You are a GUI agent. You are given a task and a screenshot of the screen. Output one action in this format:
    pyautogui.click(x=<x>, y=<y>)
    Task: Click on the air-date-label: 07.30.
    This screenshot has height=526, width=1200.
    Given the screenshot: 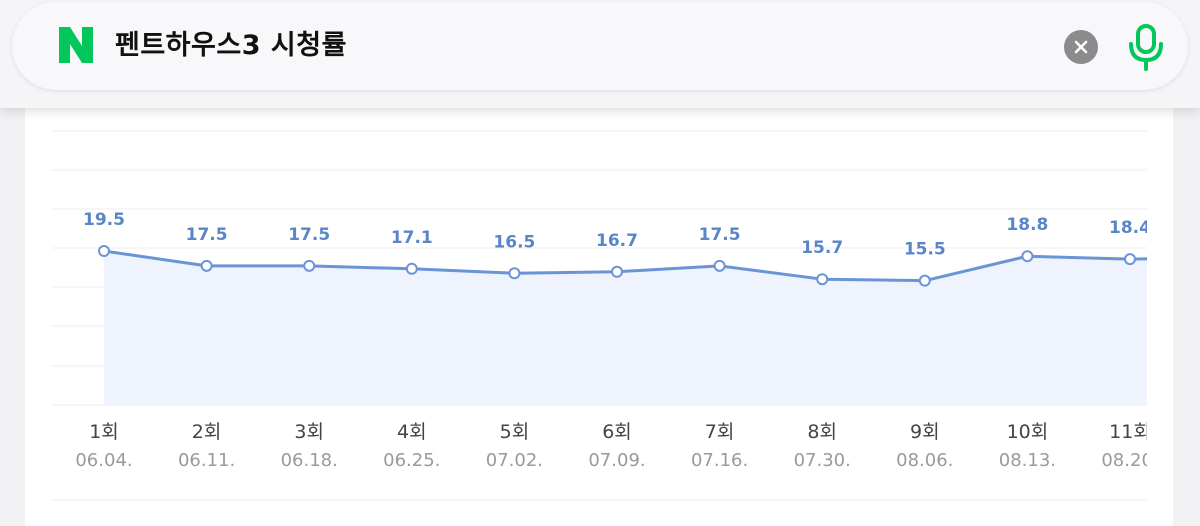 What is the action you would take?
    pyautogui.click(x=822, y=460)
    